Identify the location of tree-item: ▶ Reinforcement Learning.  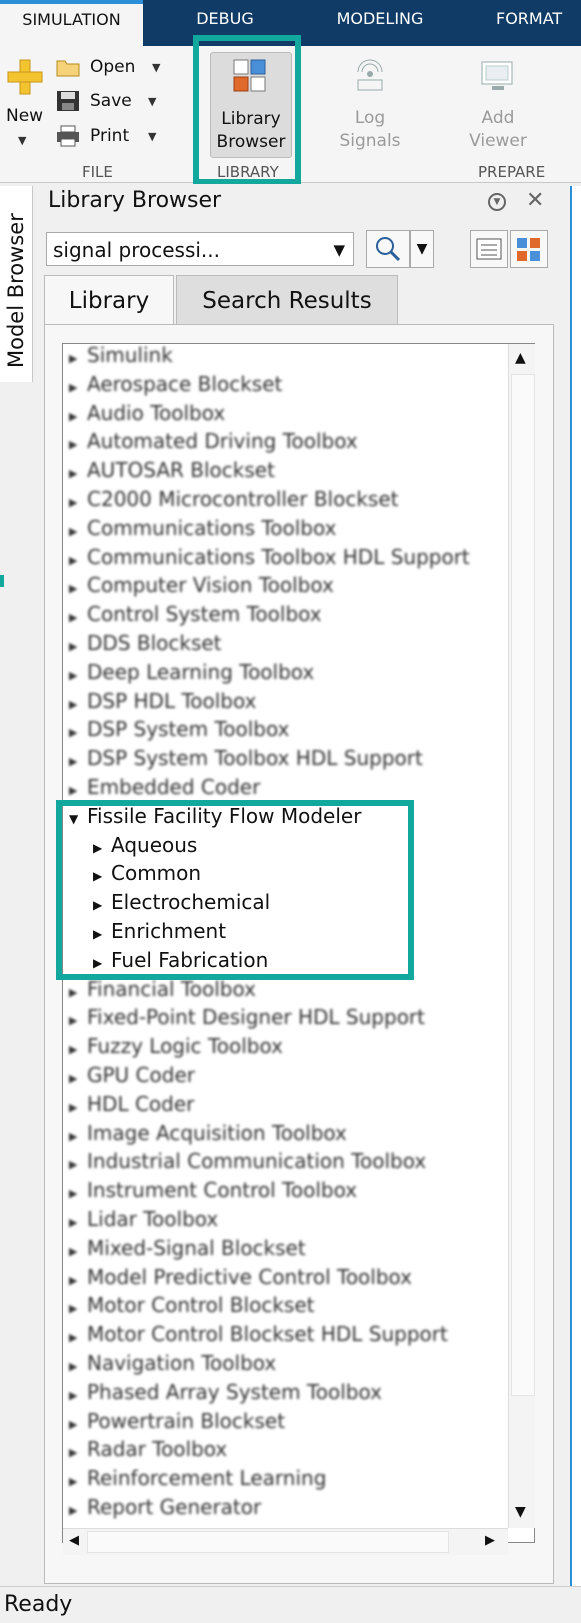
(197, 1478).